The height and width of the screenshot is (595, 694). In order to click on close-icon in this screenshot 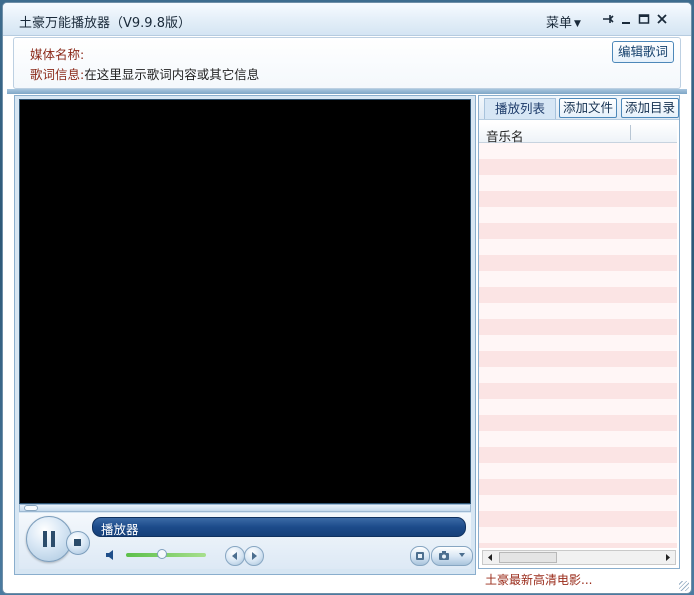, I will do `click(662, 19)`.